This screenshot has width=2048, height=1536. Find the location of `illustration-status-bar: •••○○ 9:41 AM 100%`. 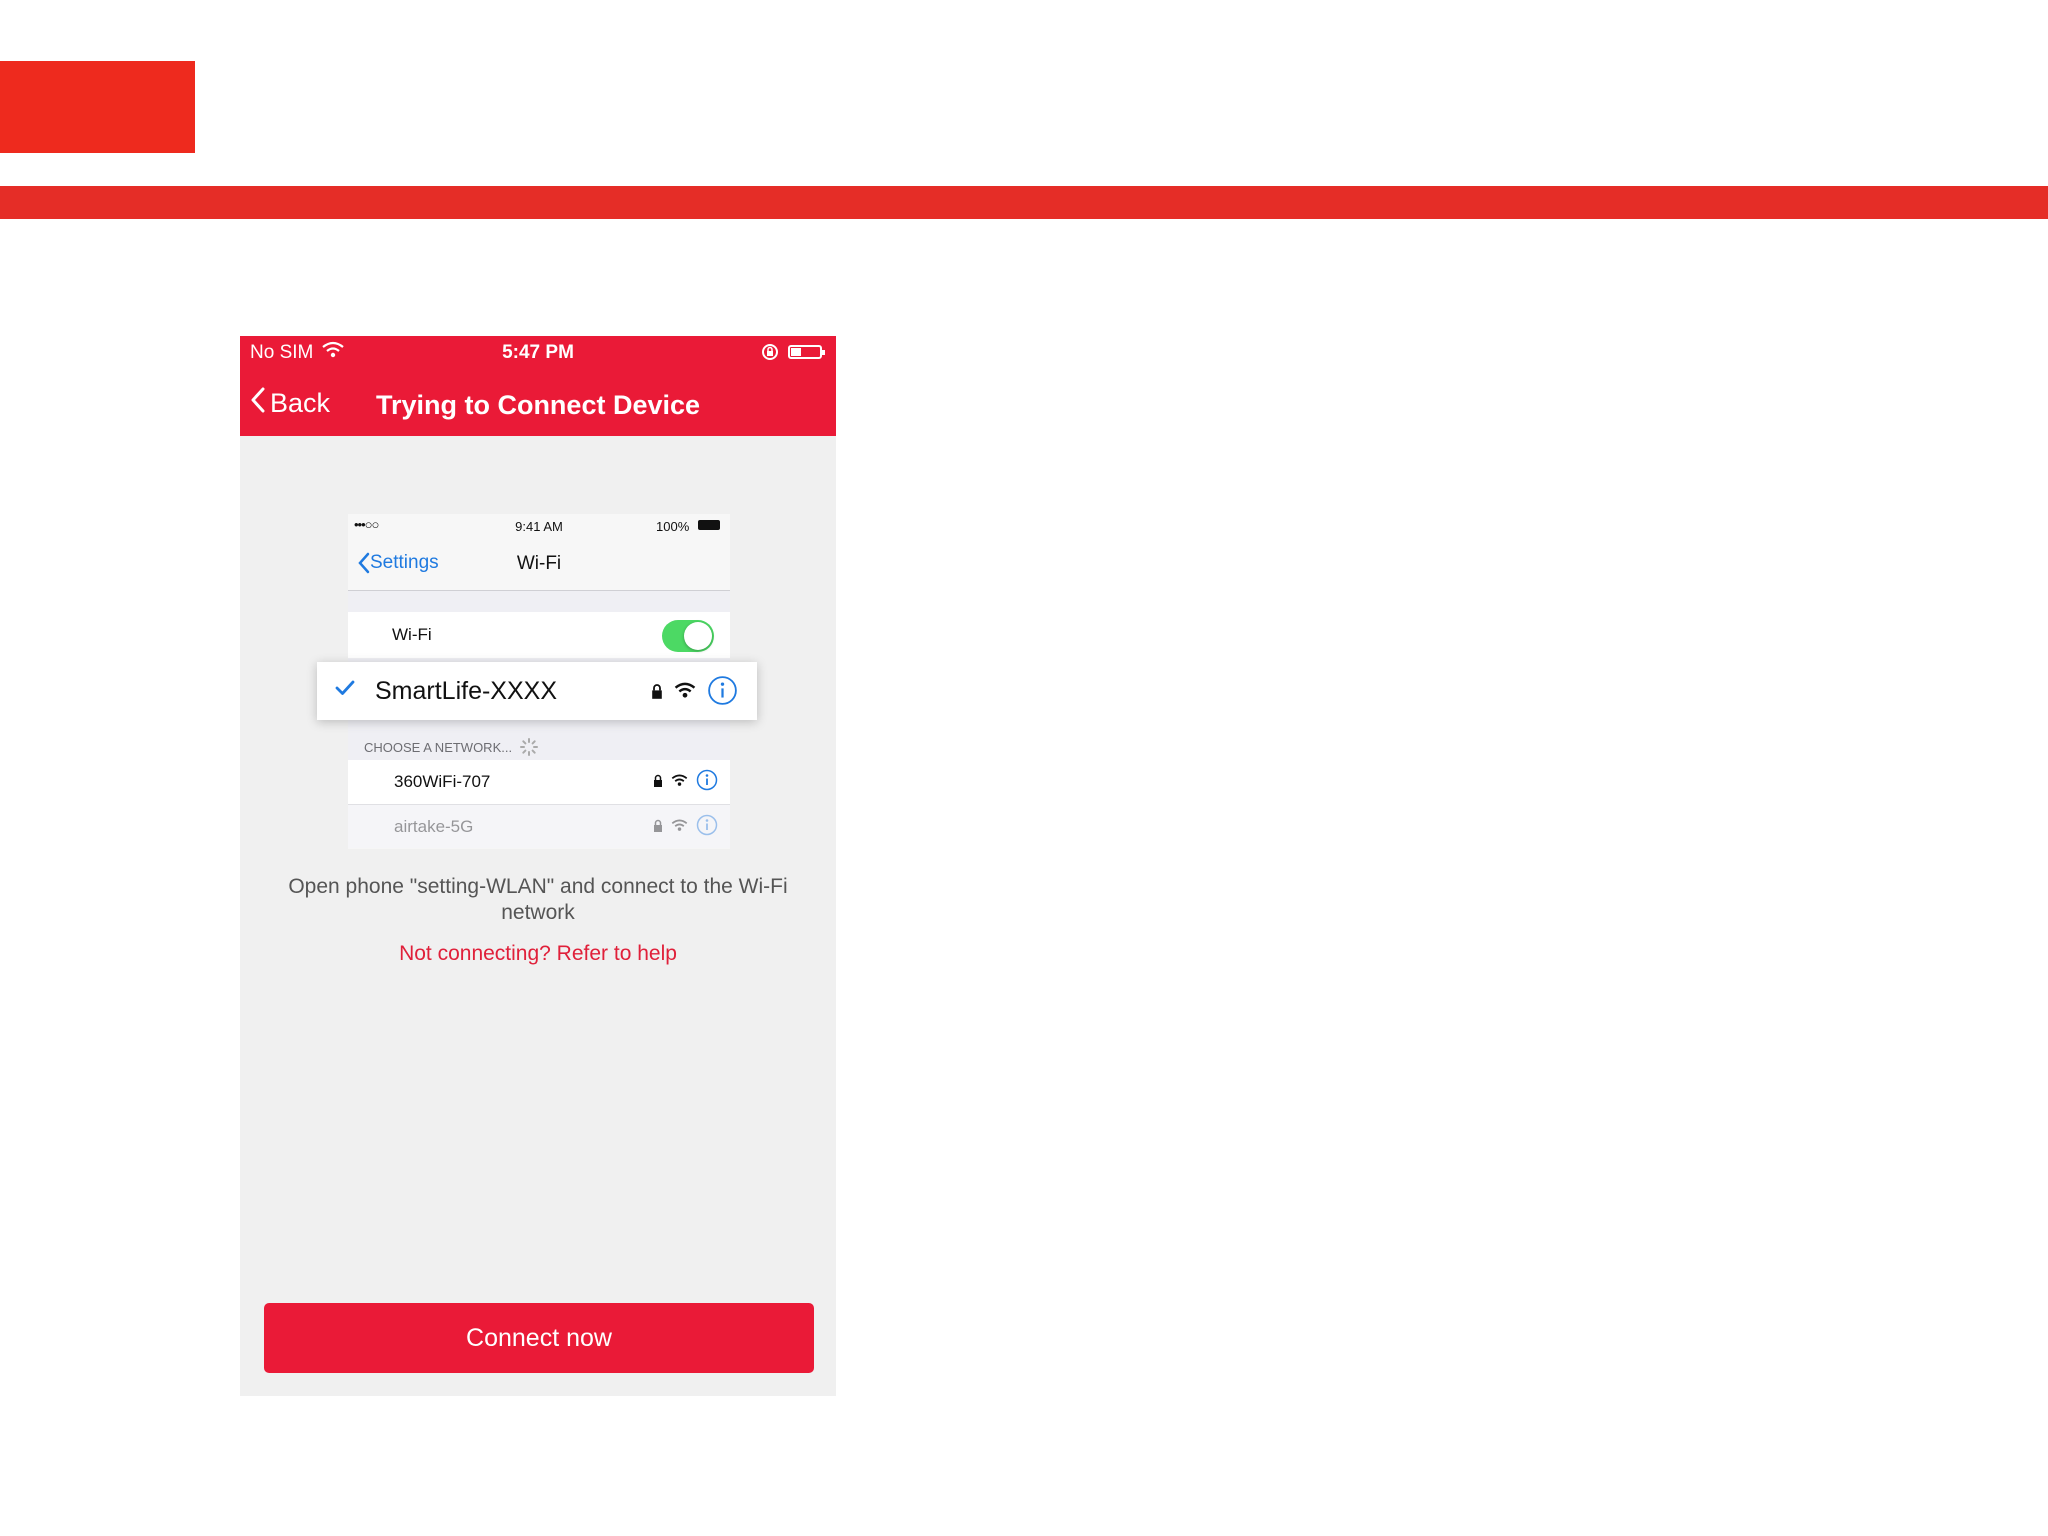

illustration-status-bar: •••○○ 9:41 AM 100% is located at coordinates (539, 525).